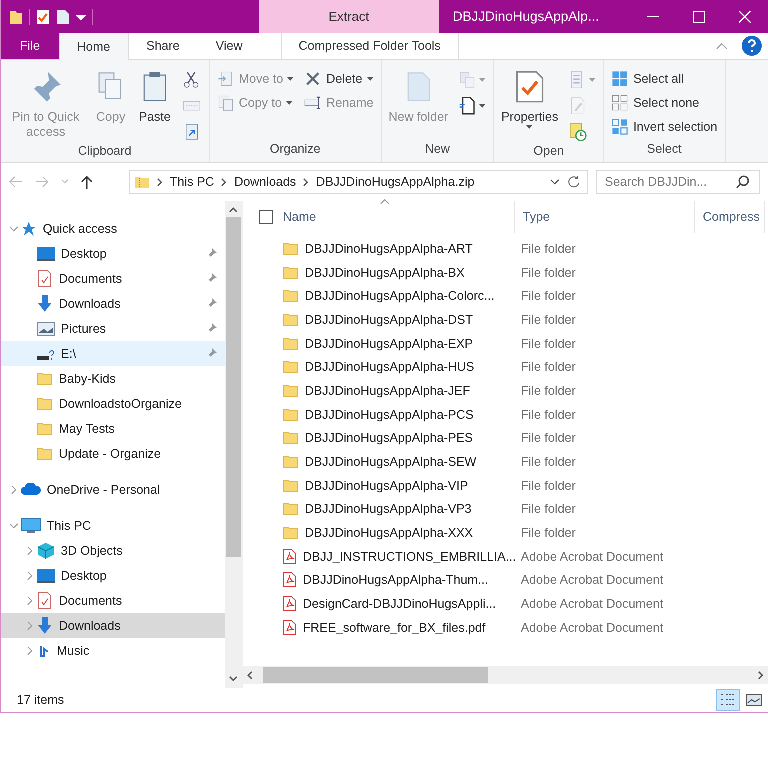 The image size is (768, 768). Describe the element at coordinates (699, 16) in the screenshot. I see `maximize-icon` at that location.